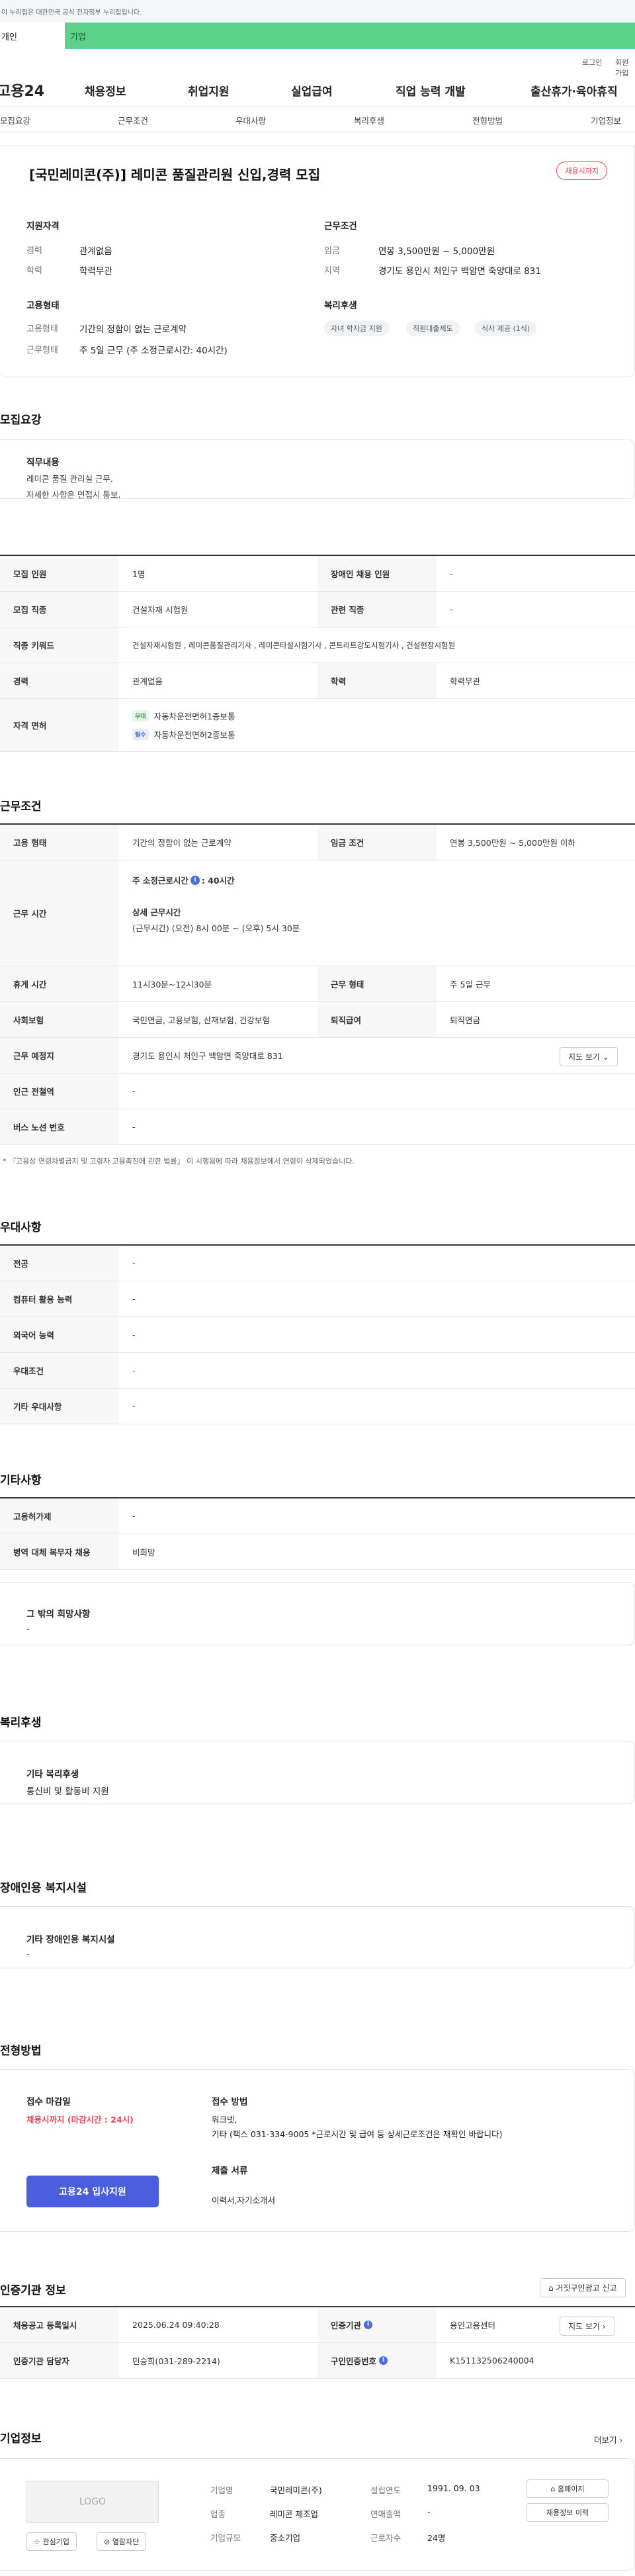  I want to click on disab-title: 장애인용 복지시설, so click(43, 1888).